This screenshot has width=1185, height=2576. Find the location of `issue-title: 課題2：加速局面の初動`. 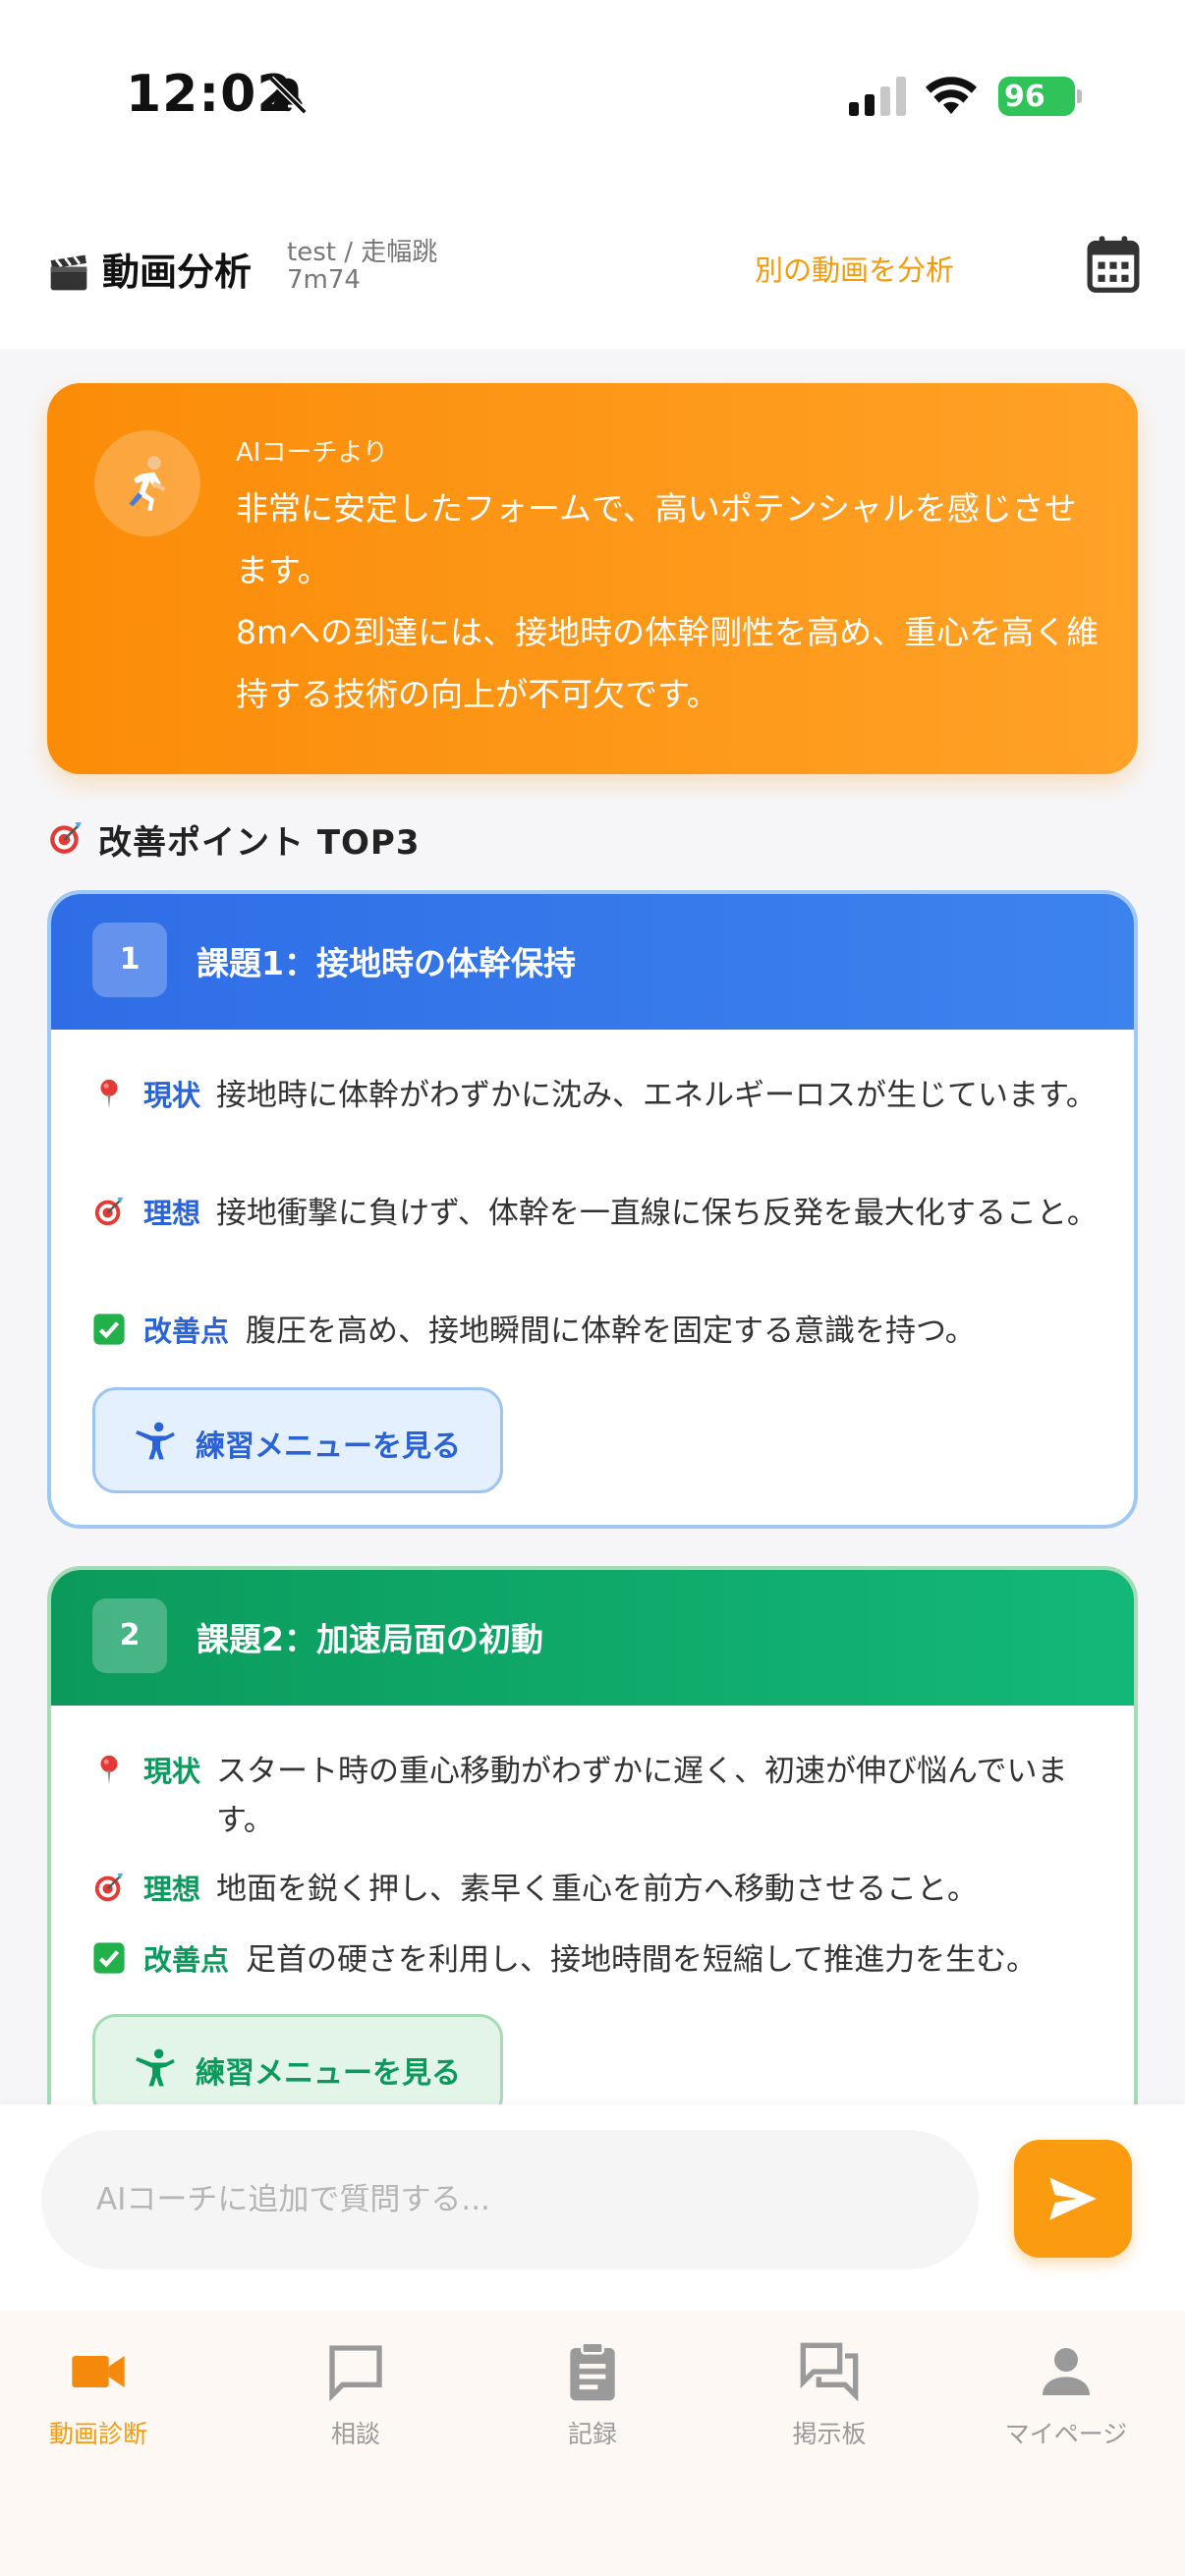

issue-title: 課題2：加速局面の初動 is located at coordinates (370, 1639).